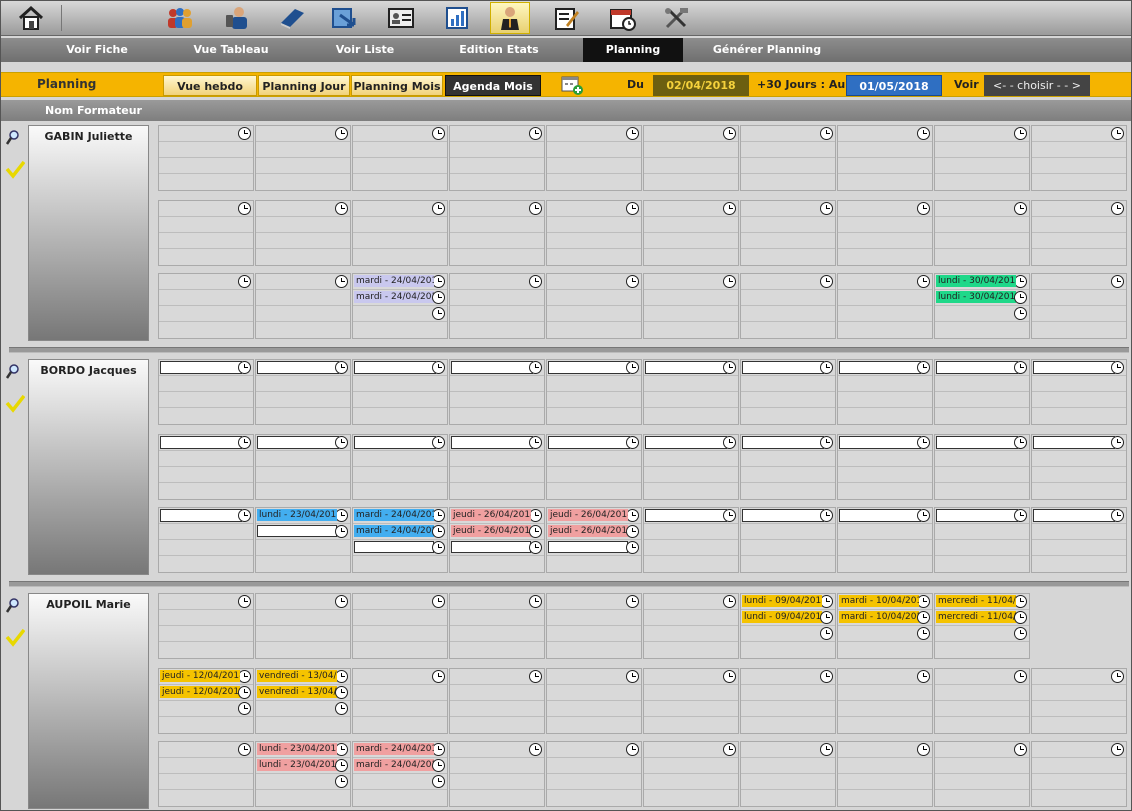  Describe the element at coordinates (976, 297) in the screenshot. I see `event-item: lundi - 30/04/2018` at that location.